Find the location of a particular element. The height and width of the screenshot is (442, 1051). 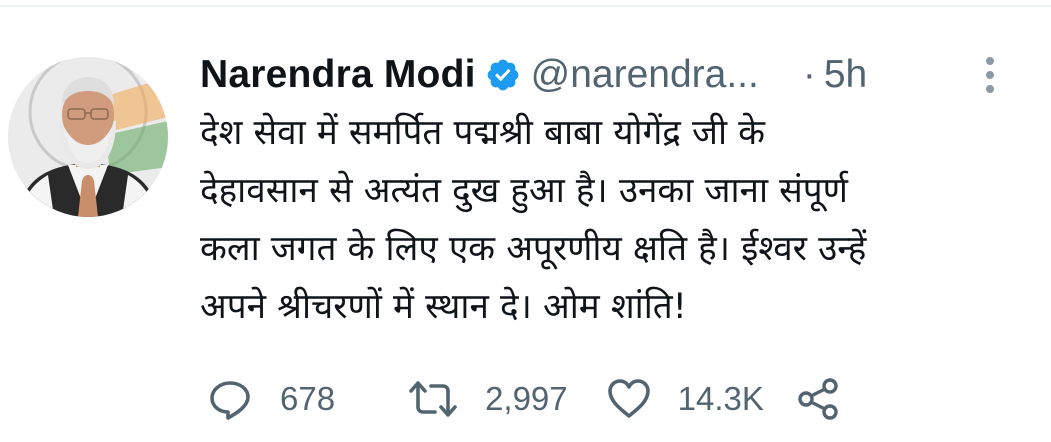

tweet-text-line: अपने श्रीचरणों में स्थान दे। ओम शांति! is located at coordinates (443, 307).